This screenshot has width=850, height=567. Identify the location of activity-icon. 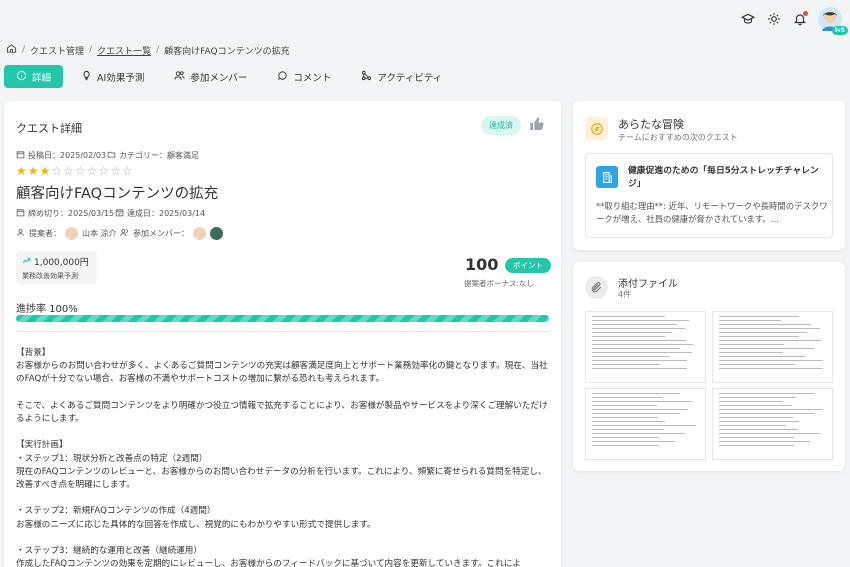
(366, 77).